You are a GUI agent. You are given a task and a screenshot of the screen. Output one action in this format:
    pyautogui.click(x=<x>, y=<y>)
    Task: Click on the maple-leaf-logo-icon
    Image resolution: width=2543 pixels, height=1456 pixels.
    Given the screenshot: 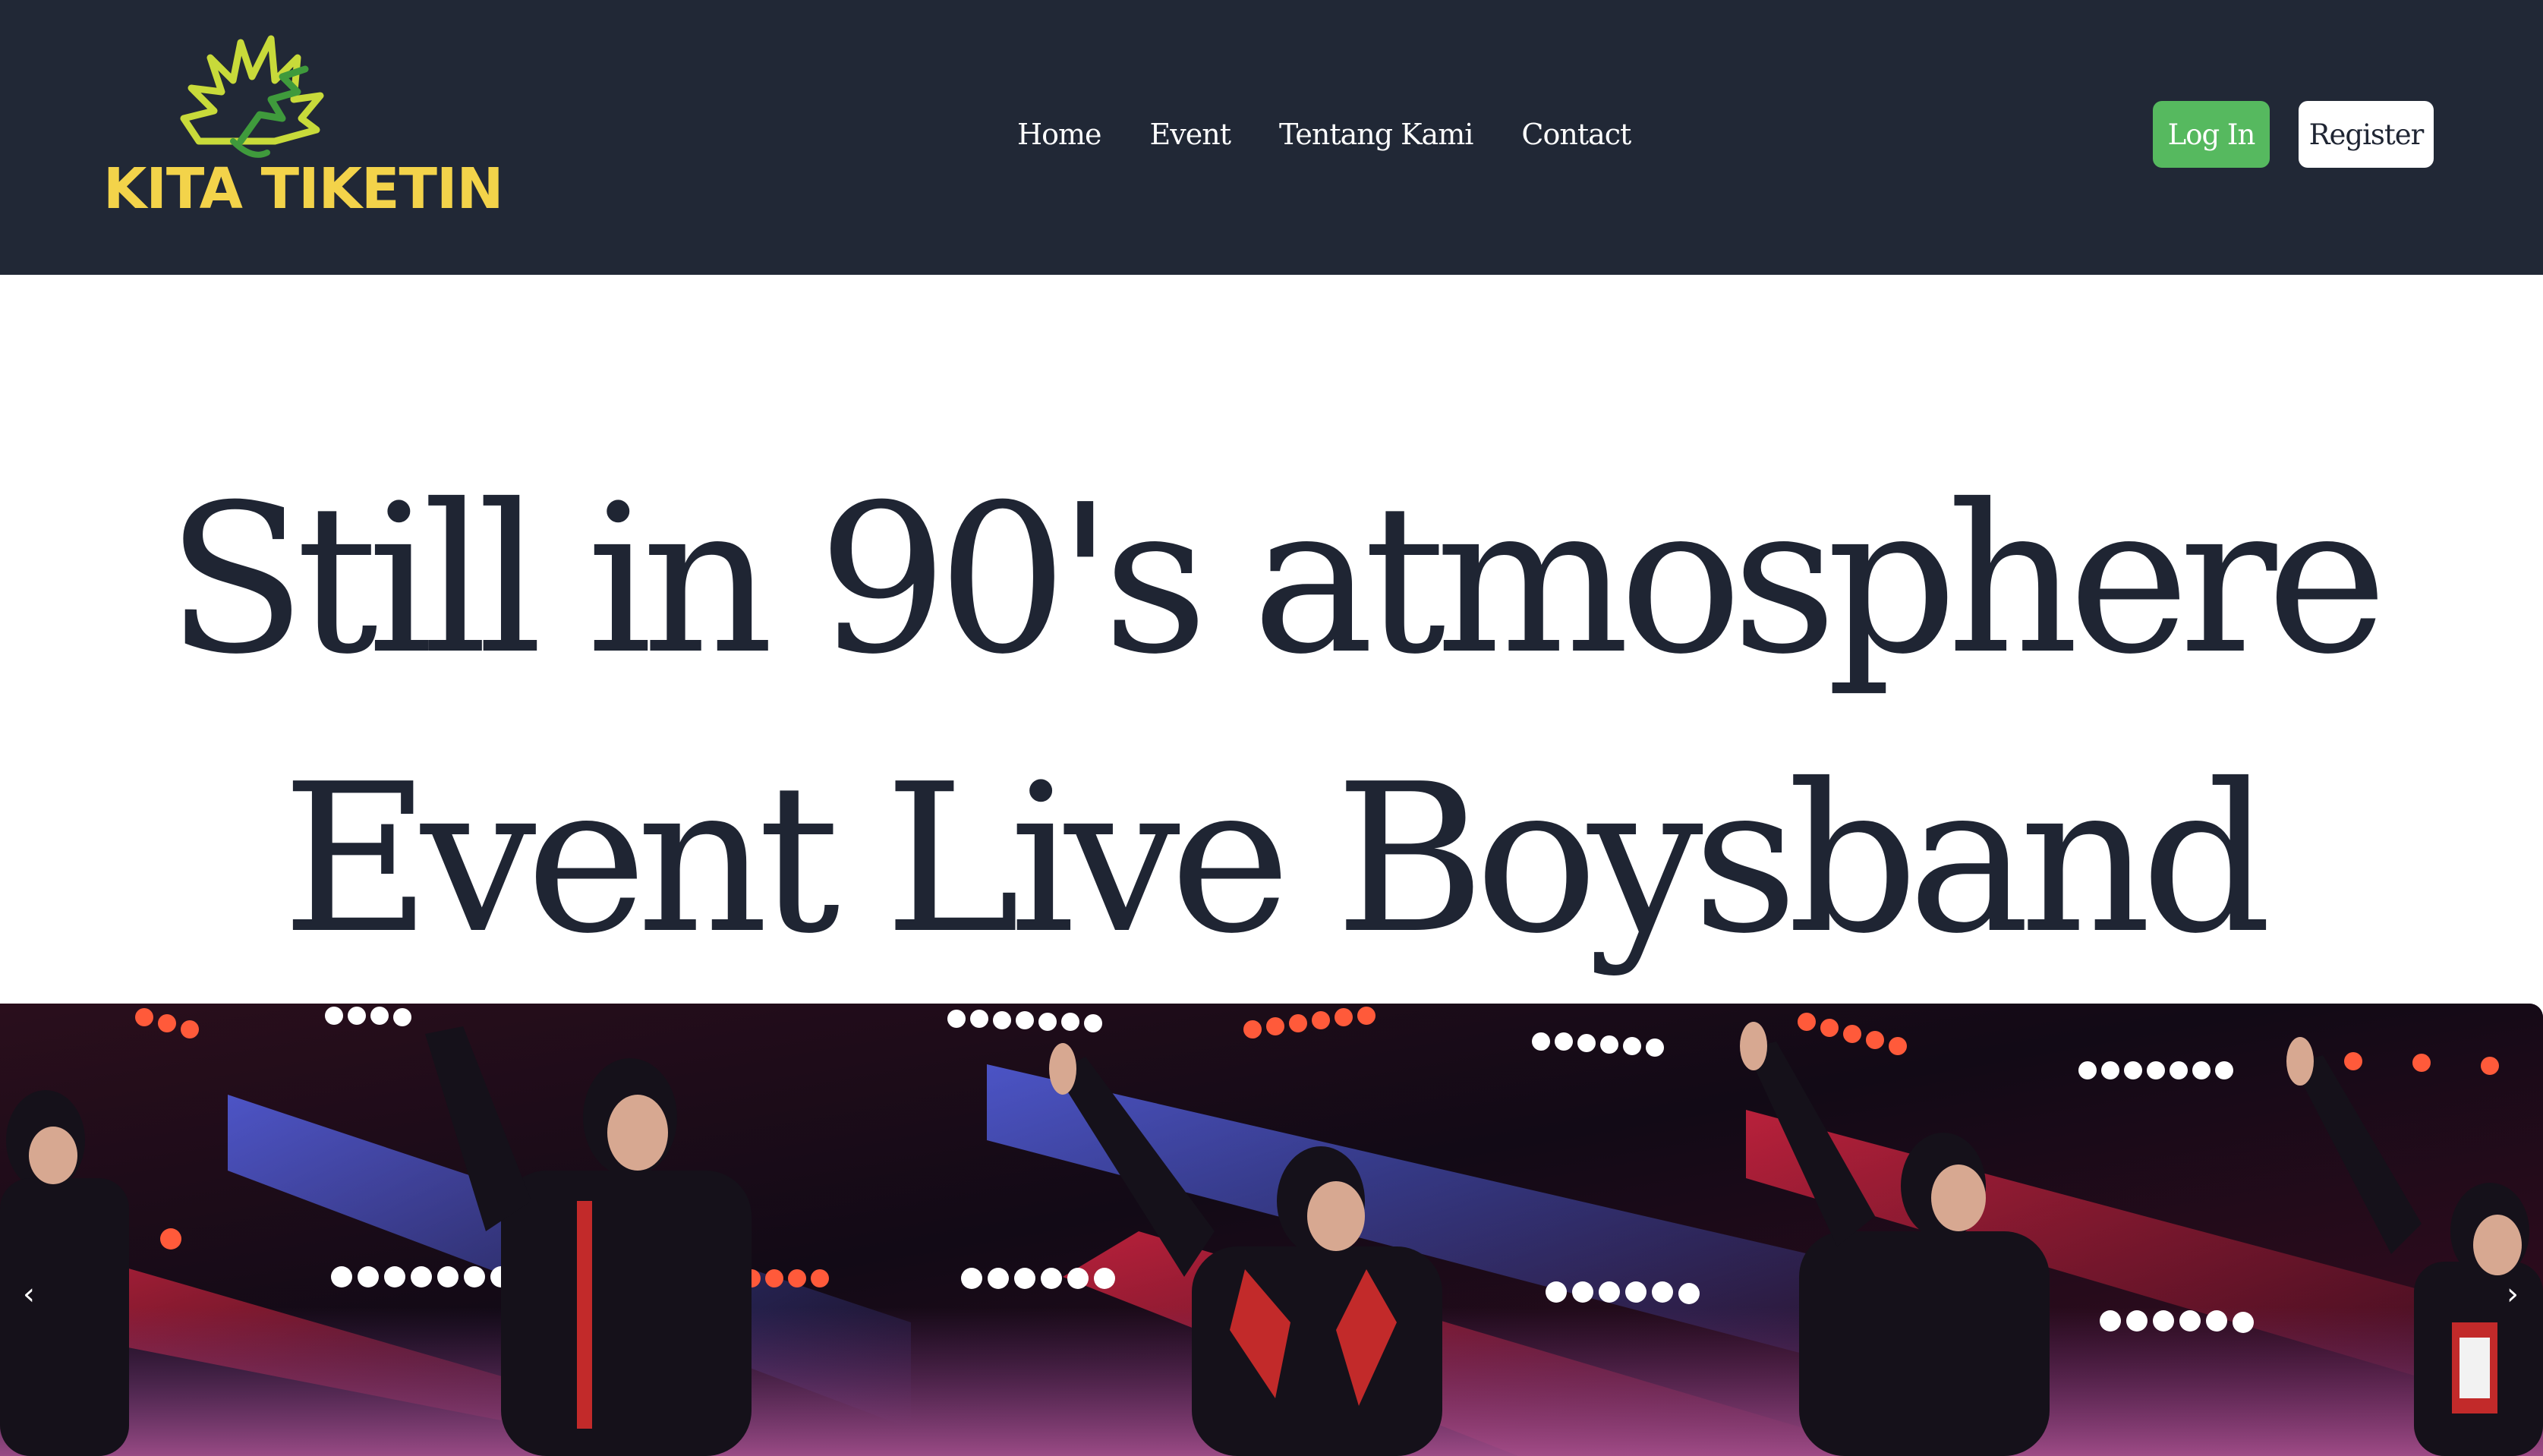 What is the action you would take?
    pyautogui.click(x=252, y=96)
    